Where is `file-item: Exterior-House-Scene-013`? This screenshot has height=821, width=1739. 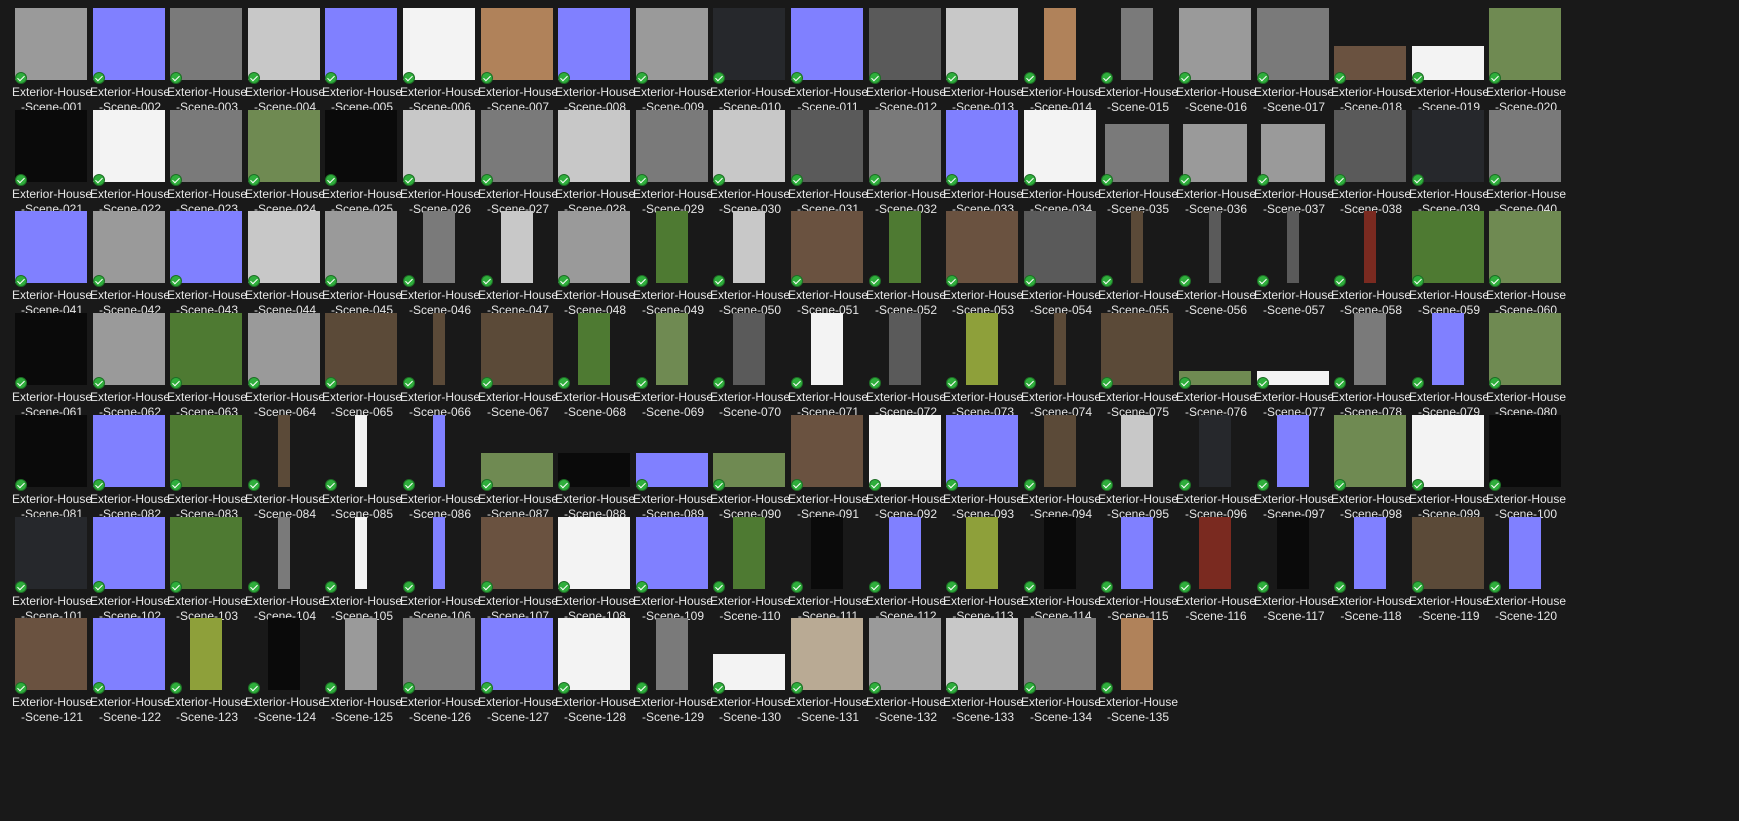 file-item: Exterior-House-Scene-013 is located at coordinates (983, 64).